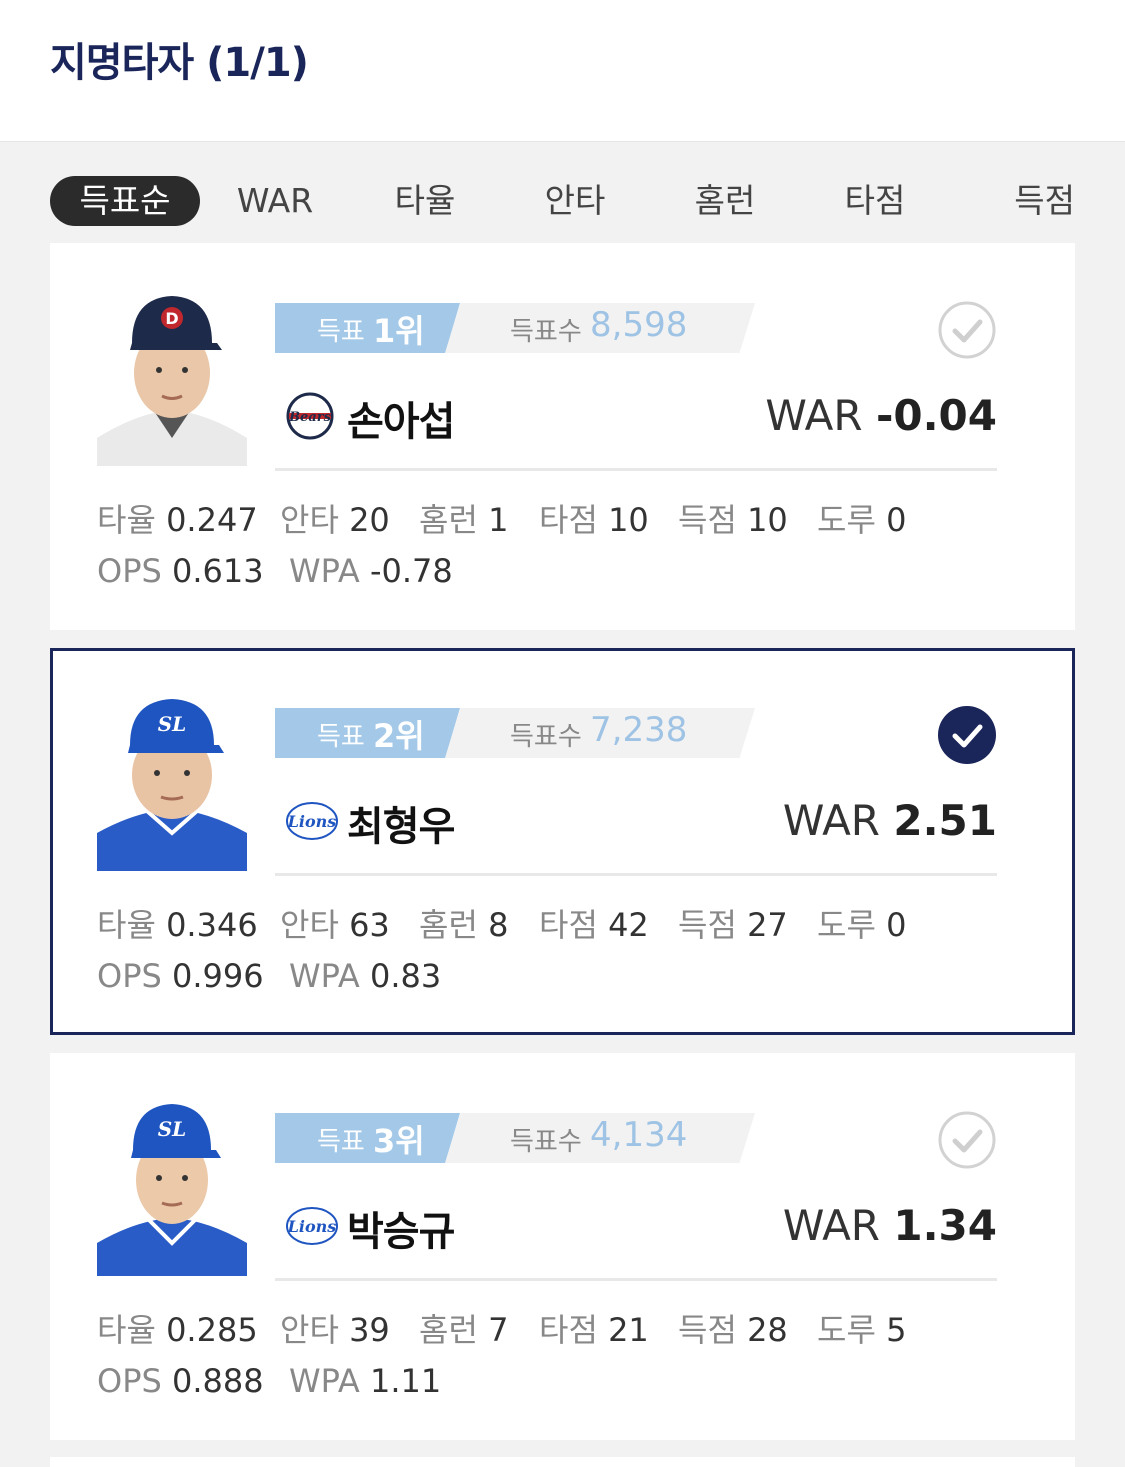  What do you see at coordinates (335, 520) in the screenshot?
I see `stat-hits: 안타 20` at bounding box center [335, 520].